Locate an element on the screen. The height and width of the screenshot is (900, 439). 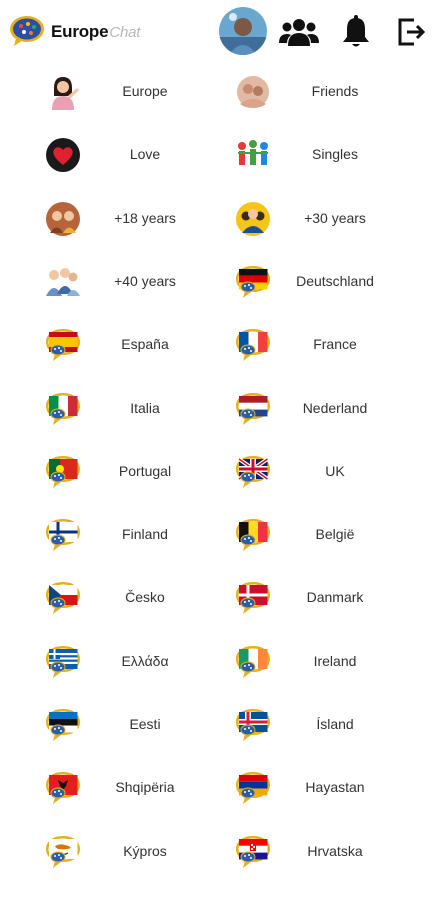
room-label: Shqipëria is located at coordinates (145, 787).